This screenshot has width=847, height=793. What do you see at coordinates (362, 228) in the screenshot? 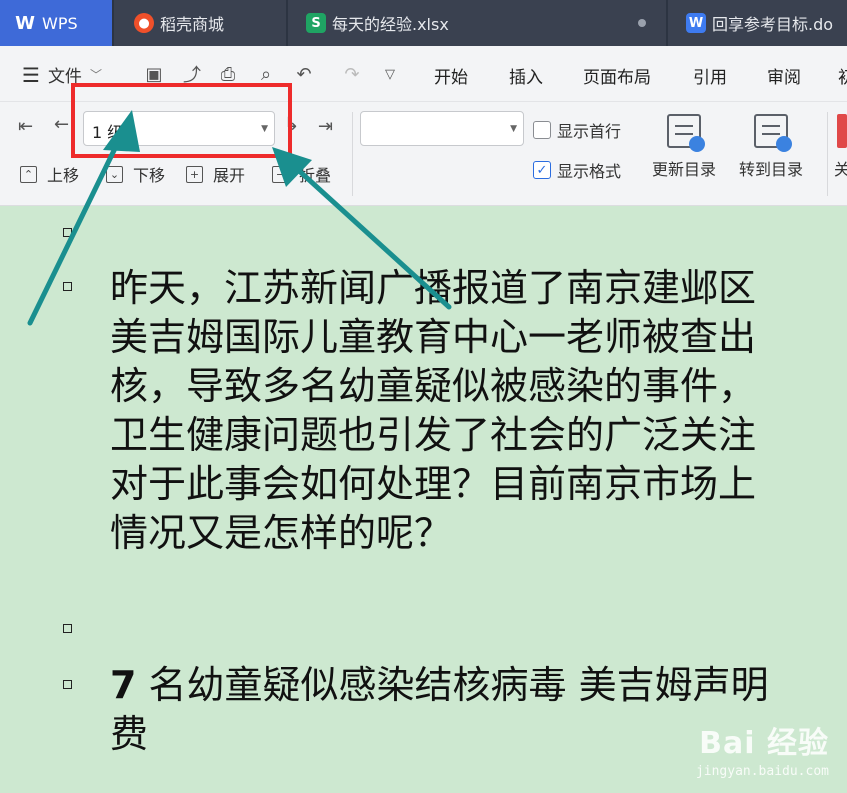
I see `arrow-right` at bounding box center [362, 228].